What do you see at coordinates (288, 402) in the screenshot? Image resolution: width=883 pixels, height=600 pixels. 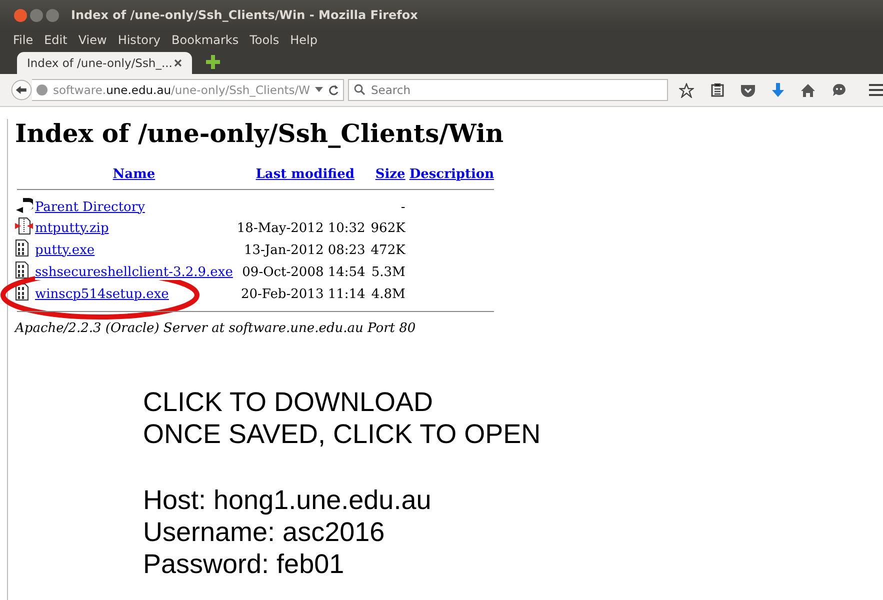 I see `instruction-text: CLICK TO DOWNLOAD` at bounding box center [288, 402].